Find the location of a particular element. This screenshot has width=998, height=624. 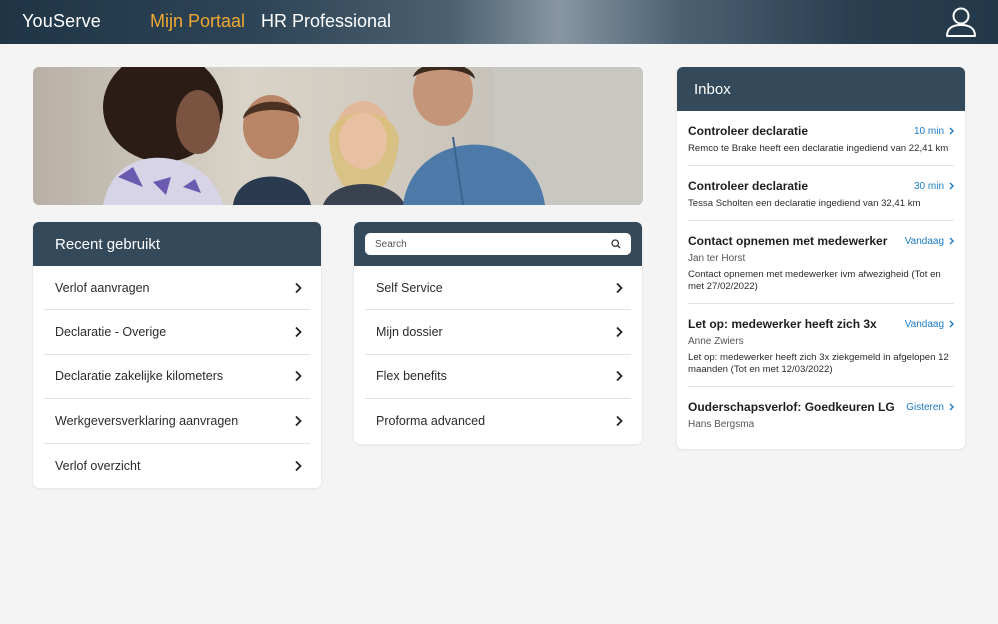

message-time-label: Gisteren is located at coordinates (925, 407).